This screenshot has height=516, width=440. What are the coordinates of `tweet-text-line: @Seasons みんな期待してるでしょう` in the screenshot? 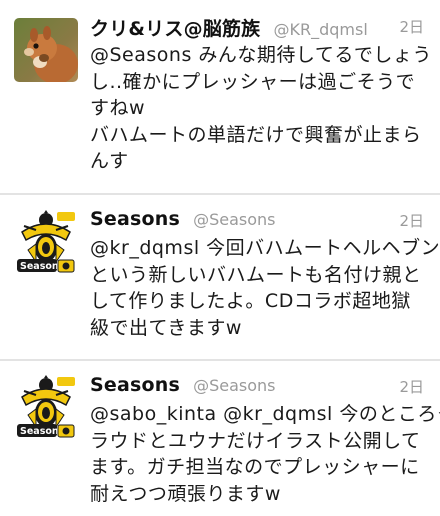 It's located at (261, 55).